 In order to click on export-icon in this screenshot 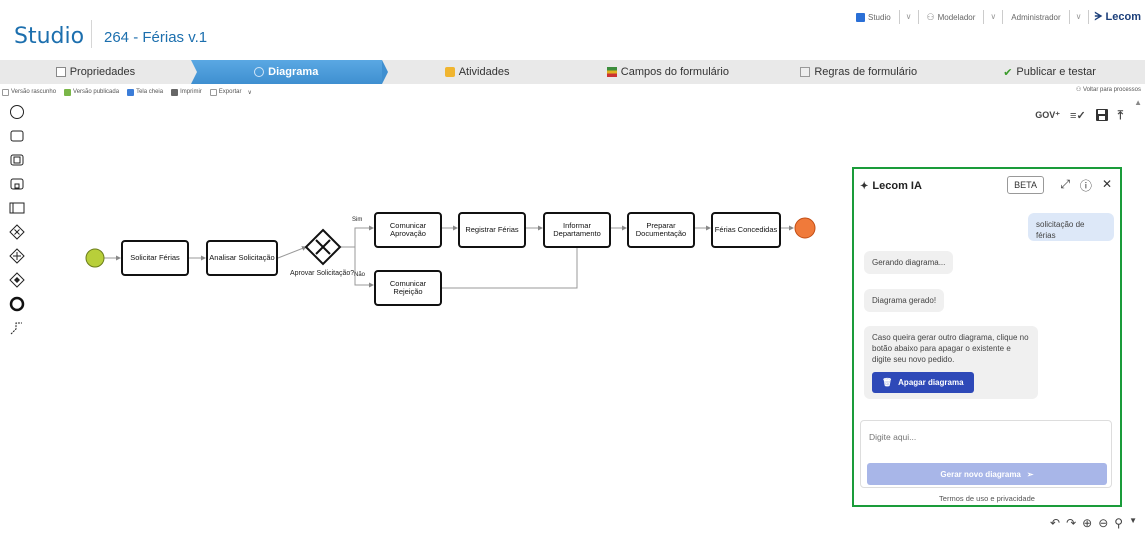, I will do `click(213, 92)`.